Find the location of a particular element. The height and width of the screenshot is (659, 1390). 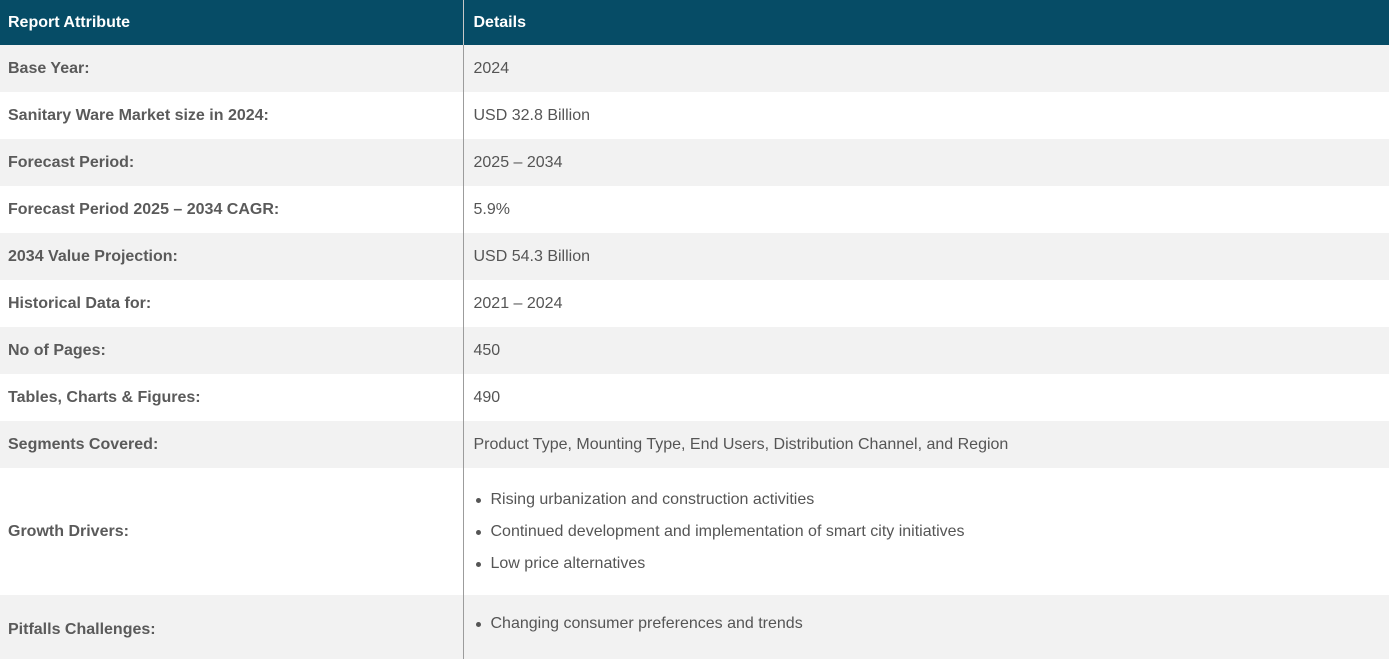

row-value: 2021 – 2024 is located at coordinates (925, 303).